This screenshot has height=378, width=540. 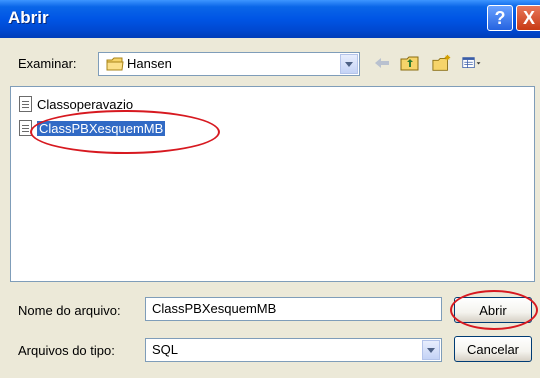 What do you see at coordinates (25, 104) in the screenshot?
I see `file-icon` at bounding box center [25, 104].